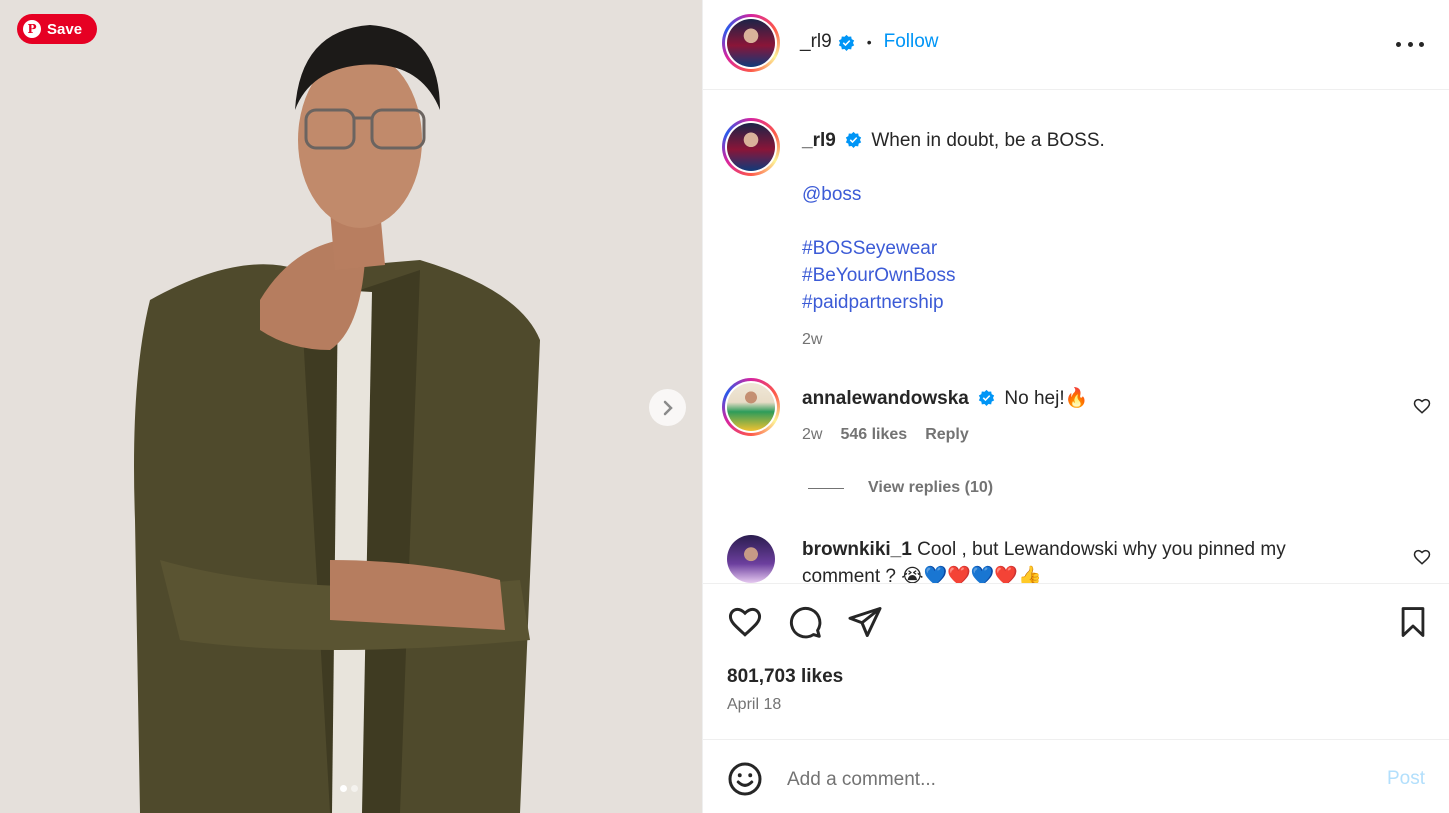  What do you see at coordinates (865, 622) in the screenshot?
I see `share-paper-plane-icon` at bounding box center [865, 622].